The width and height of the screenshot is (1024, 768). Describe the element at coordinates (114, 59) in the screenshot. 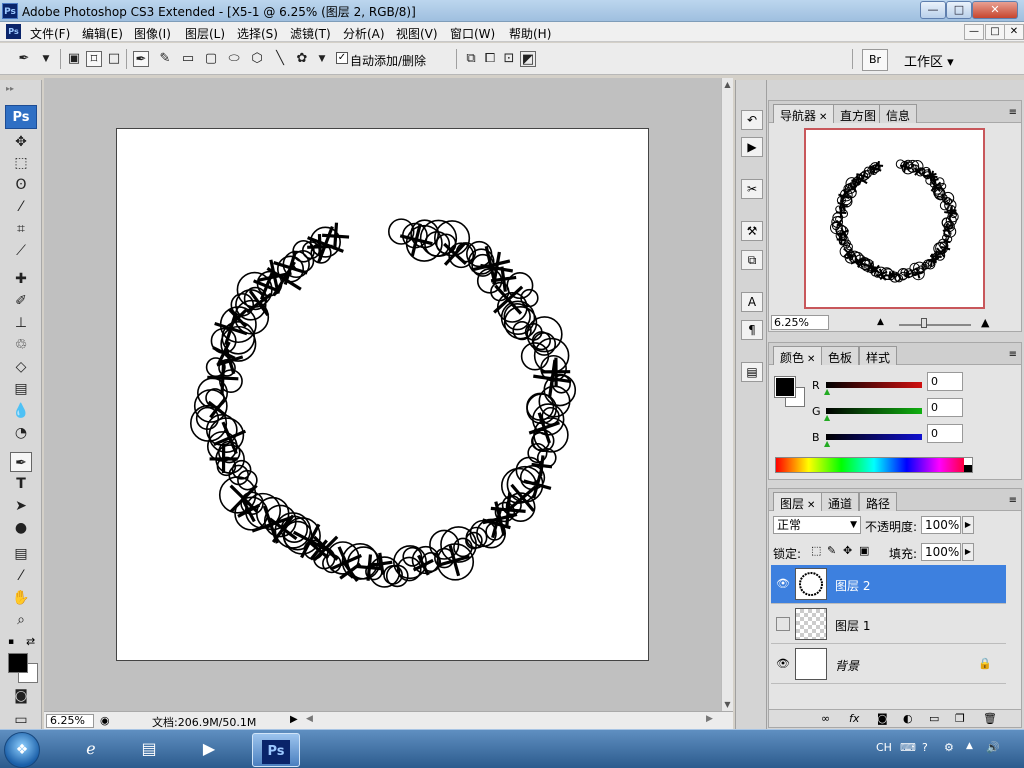

I see `fill-pixels-icon: □` at that location.